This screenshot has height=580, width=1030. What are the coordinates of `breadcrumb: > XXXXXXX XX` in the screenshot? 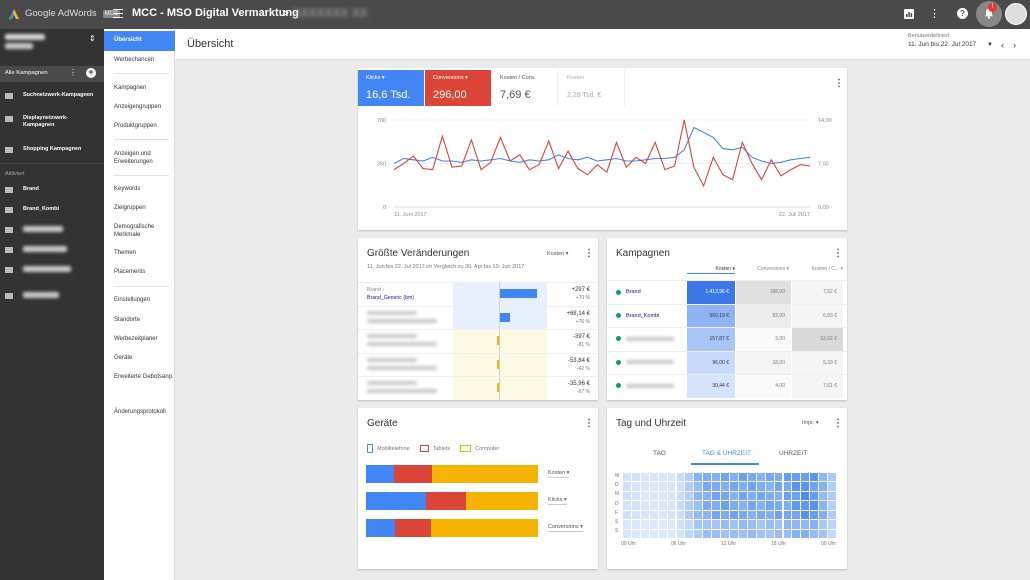 It's located at (325, 13).